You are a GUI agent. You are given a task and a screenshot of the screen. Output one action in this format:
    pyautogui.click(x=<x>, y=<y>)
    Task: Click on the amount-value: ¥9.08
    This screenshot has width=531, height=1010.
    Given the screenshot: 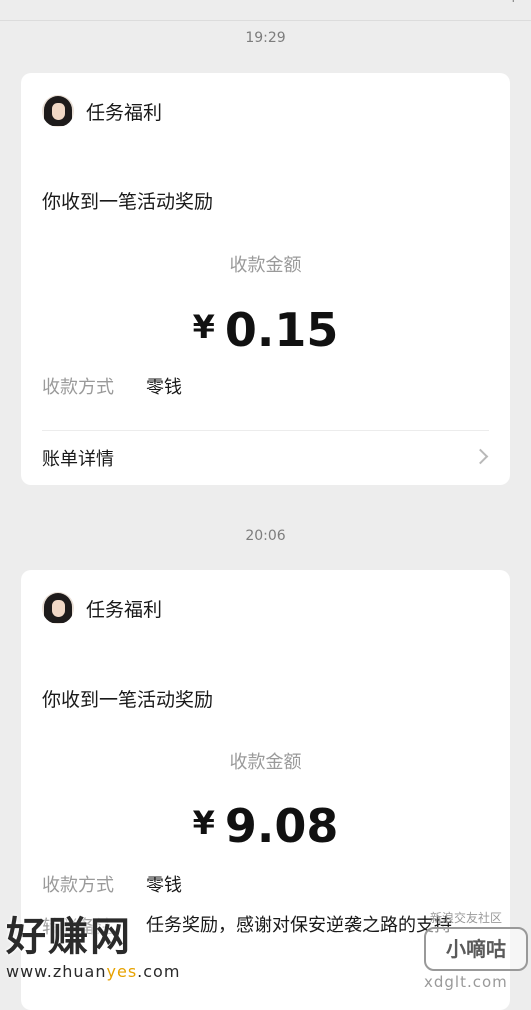 What is the action you would take?
    pyautogui.click(x=265, y=824)
    